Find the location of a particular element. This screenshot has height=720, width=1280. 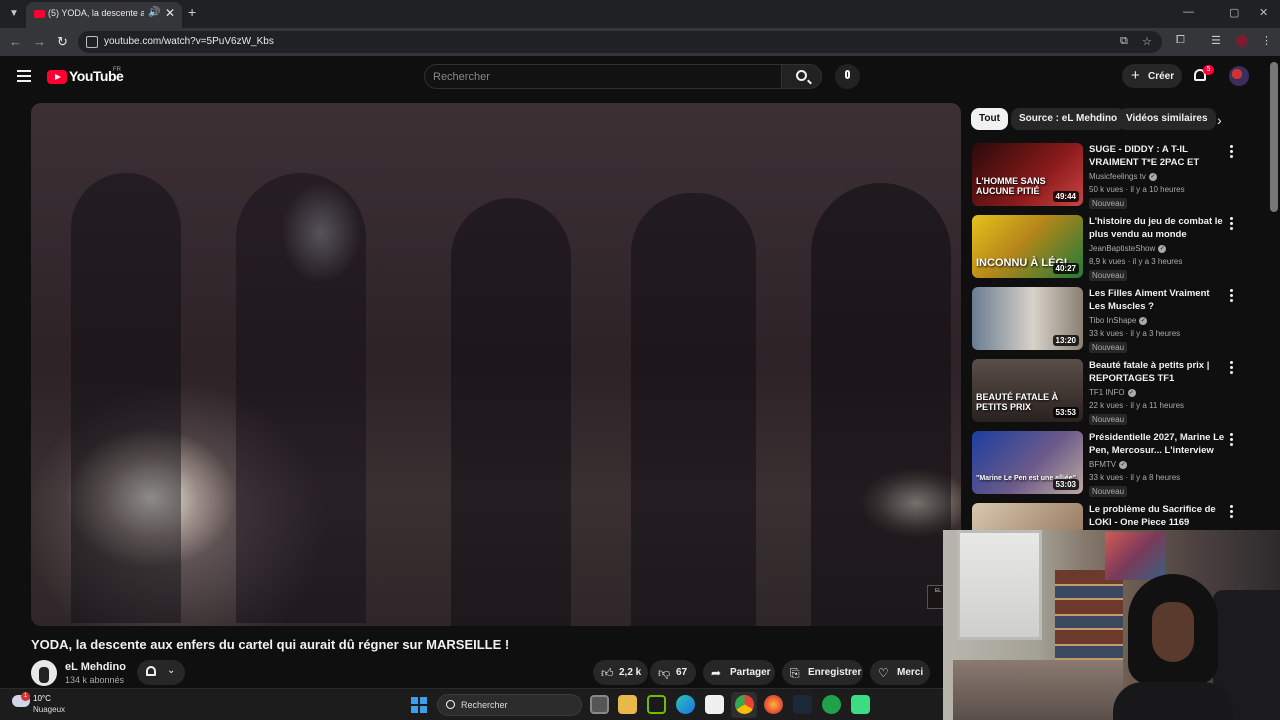

video-duration: 53:03 is located at coordinates (1065, 484).